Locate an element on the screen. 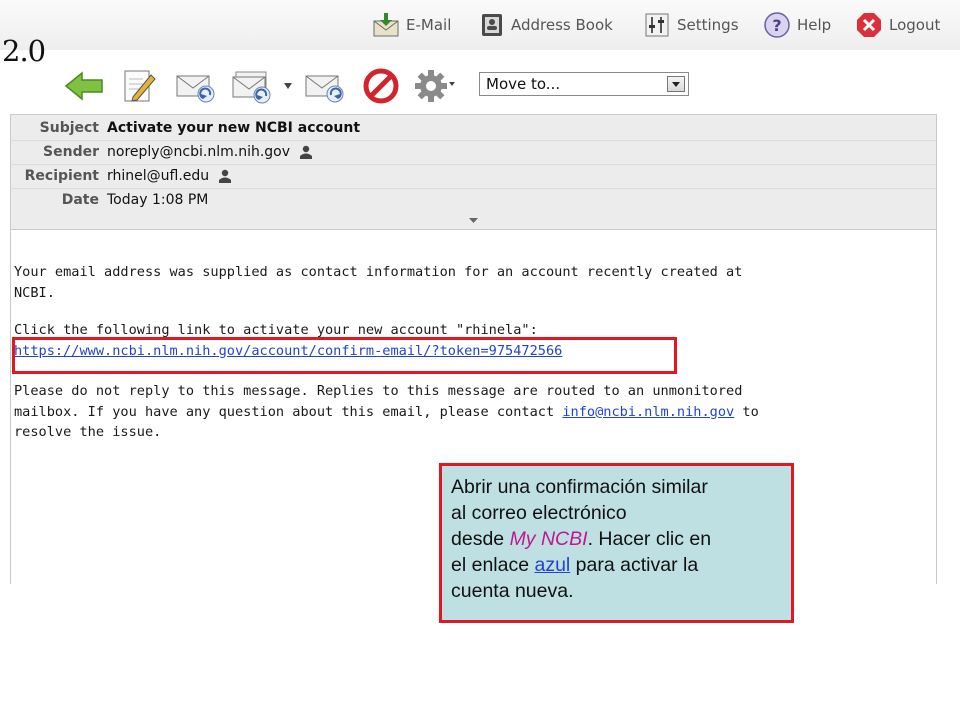 The width and height of the screenshot is (960, 720). delete-button is located at coordinates (381, 86).